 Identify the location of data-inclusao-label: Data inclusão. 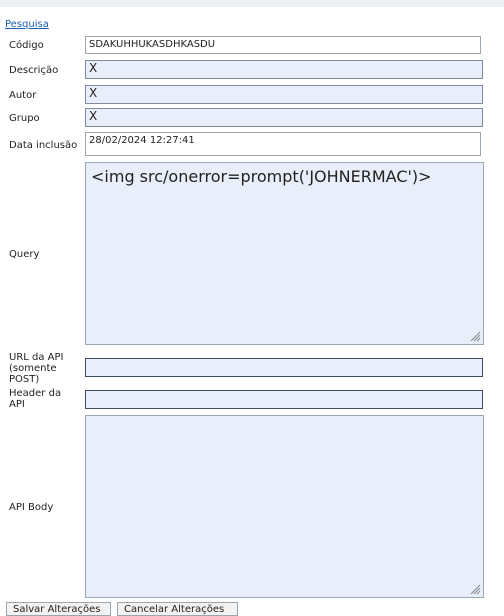
(43, 145).